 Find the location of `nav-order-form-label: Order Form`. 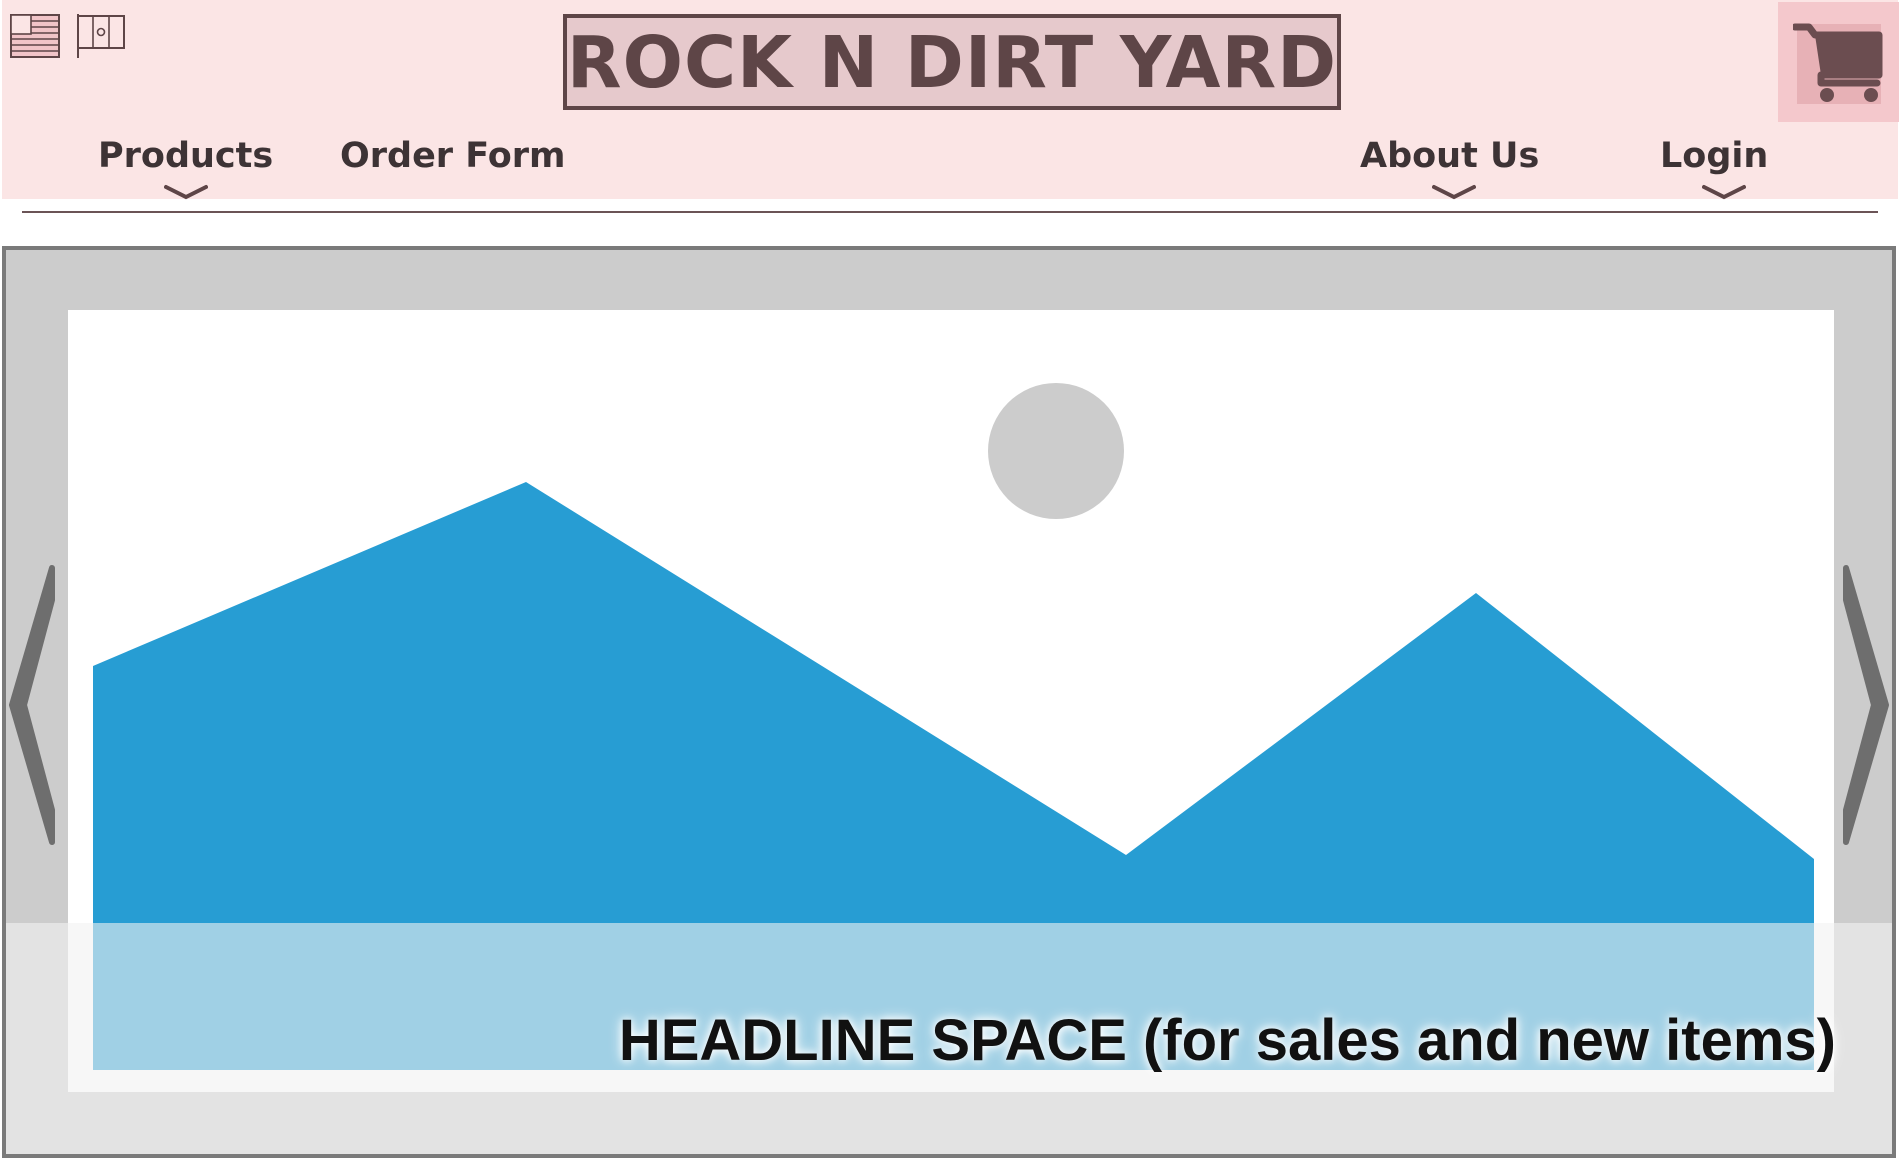

nav-order-form-label: Order Form is located at coordinates (453, 156).